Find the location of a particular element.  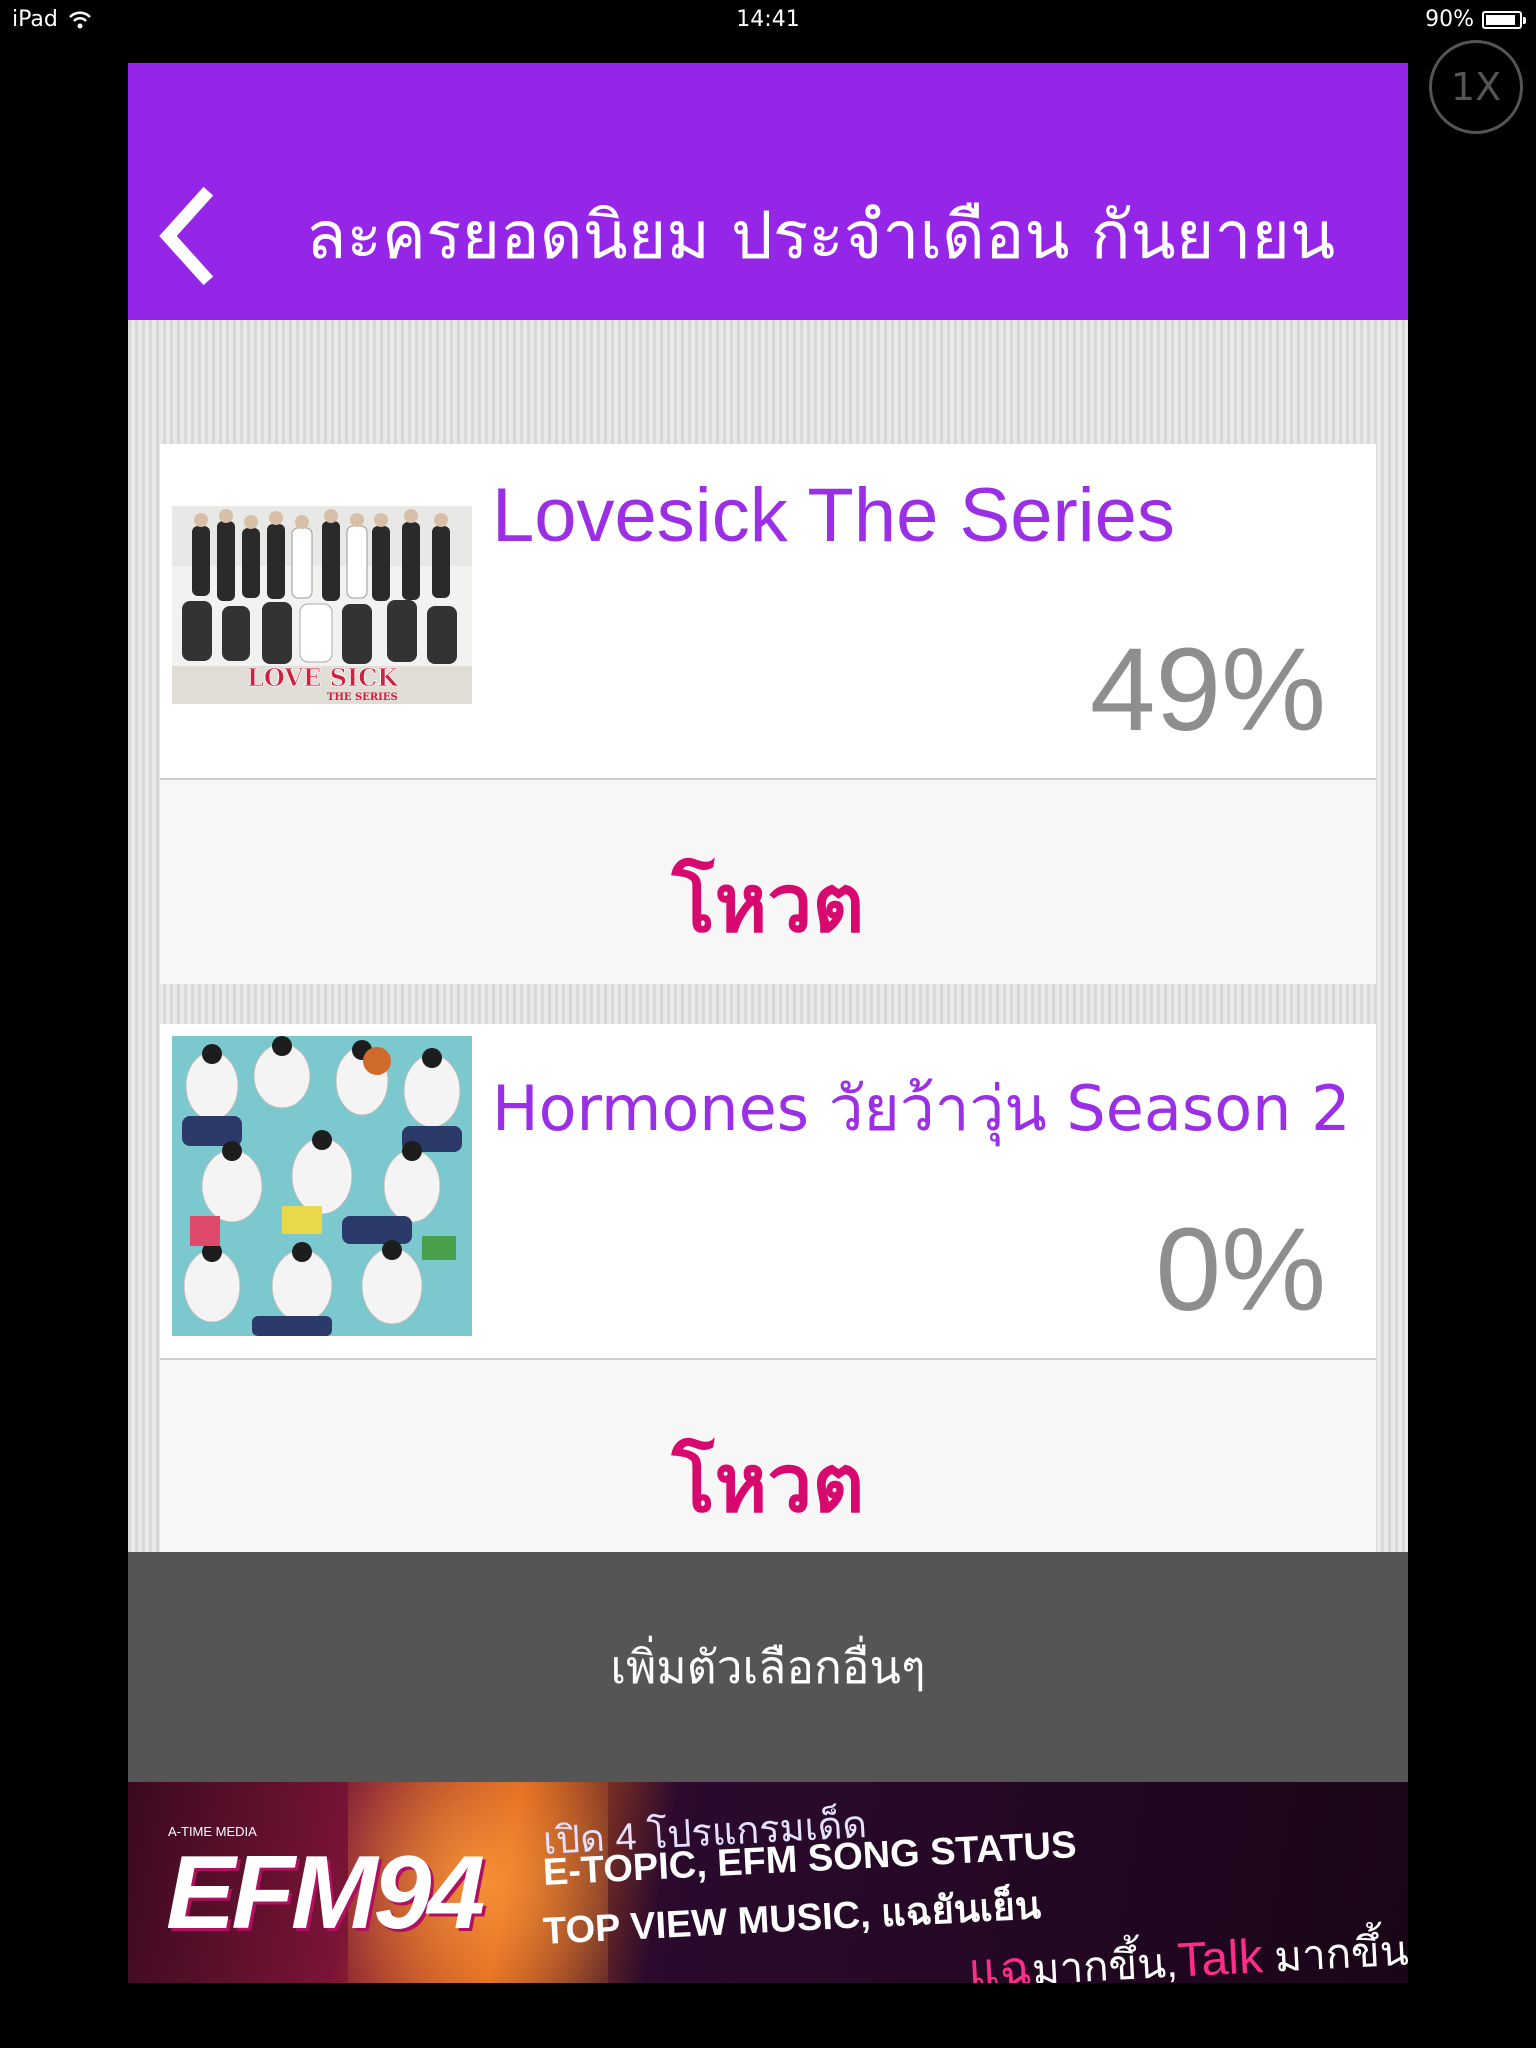

group-photo-image is located at coordinates (322, 1186).